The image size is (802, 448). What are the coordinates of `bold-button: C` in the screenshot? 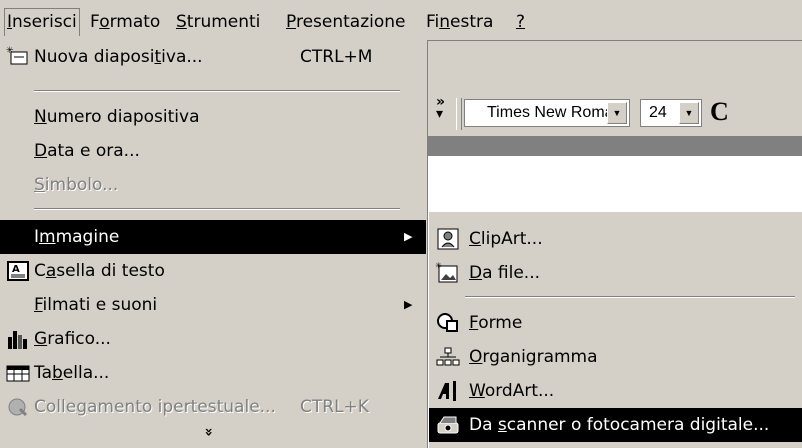 It's located at (719, 112).